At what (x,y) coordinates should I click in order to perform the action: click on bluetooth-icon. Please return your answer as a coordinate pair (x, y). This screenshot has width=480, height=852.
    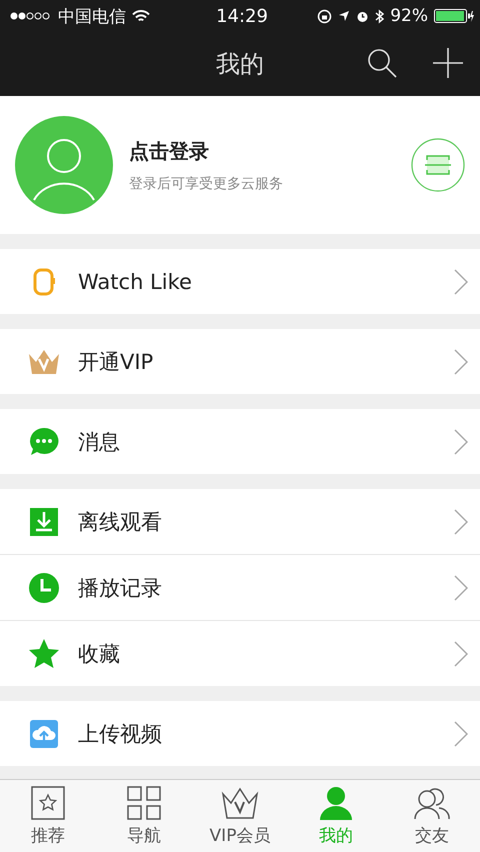
    Looking at the image, I should click on (379, 16).